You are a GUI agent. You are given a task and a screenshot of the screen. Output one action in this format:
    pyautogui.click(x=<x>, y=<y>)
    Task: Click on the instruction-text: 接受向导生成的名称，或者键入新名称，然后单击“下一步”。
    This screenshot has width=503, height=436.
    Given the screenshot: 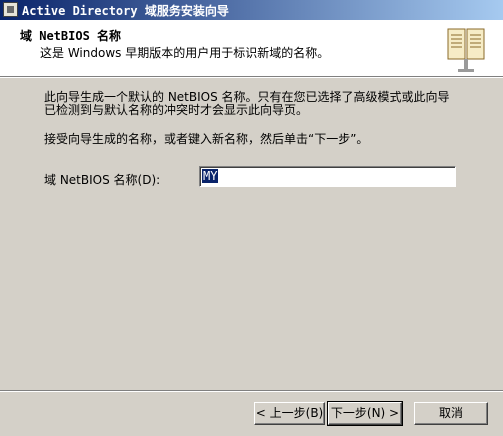 What is the action you would take?
    pyautogui.click(x=206, y=139)
    